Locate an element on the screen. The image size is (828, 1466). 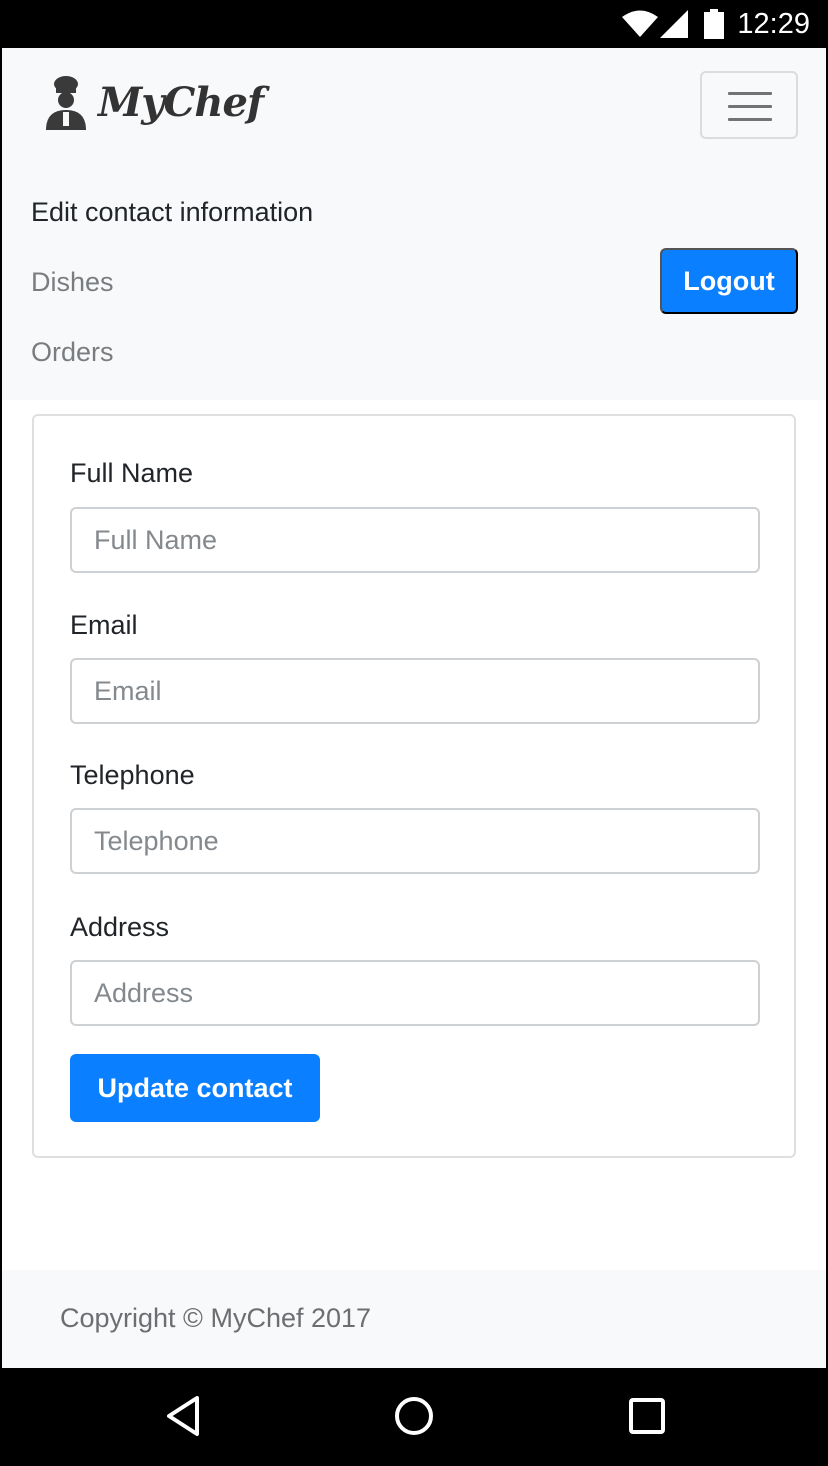
full-name-label: Full Name is located at coordinates (132, 473).